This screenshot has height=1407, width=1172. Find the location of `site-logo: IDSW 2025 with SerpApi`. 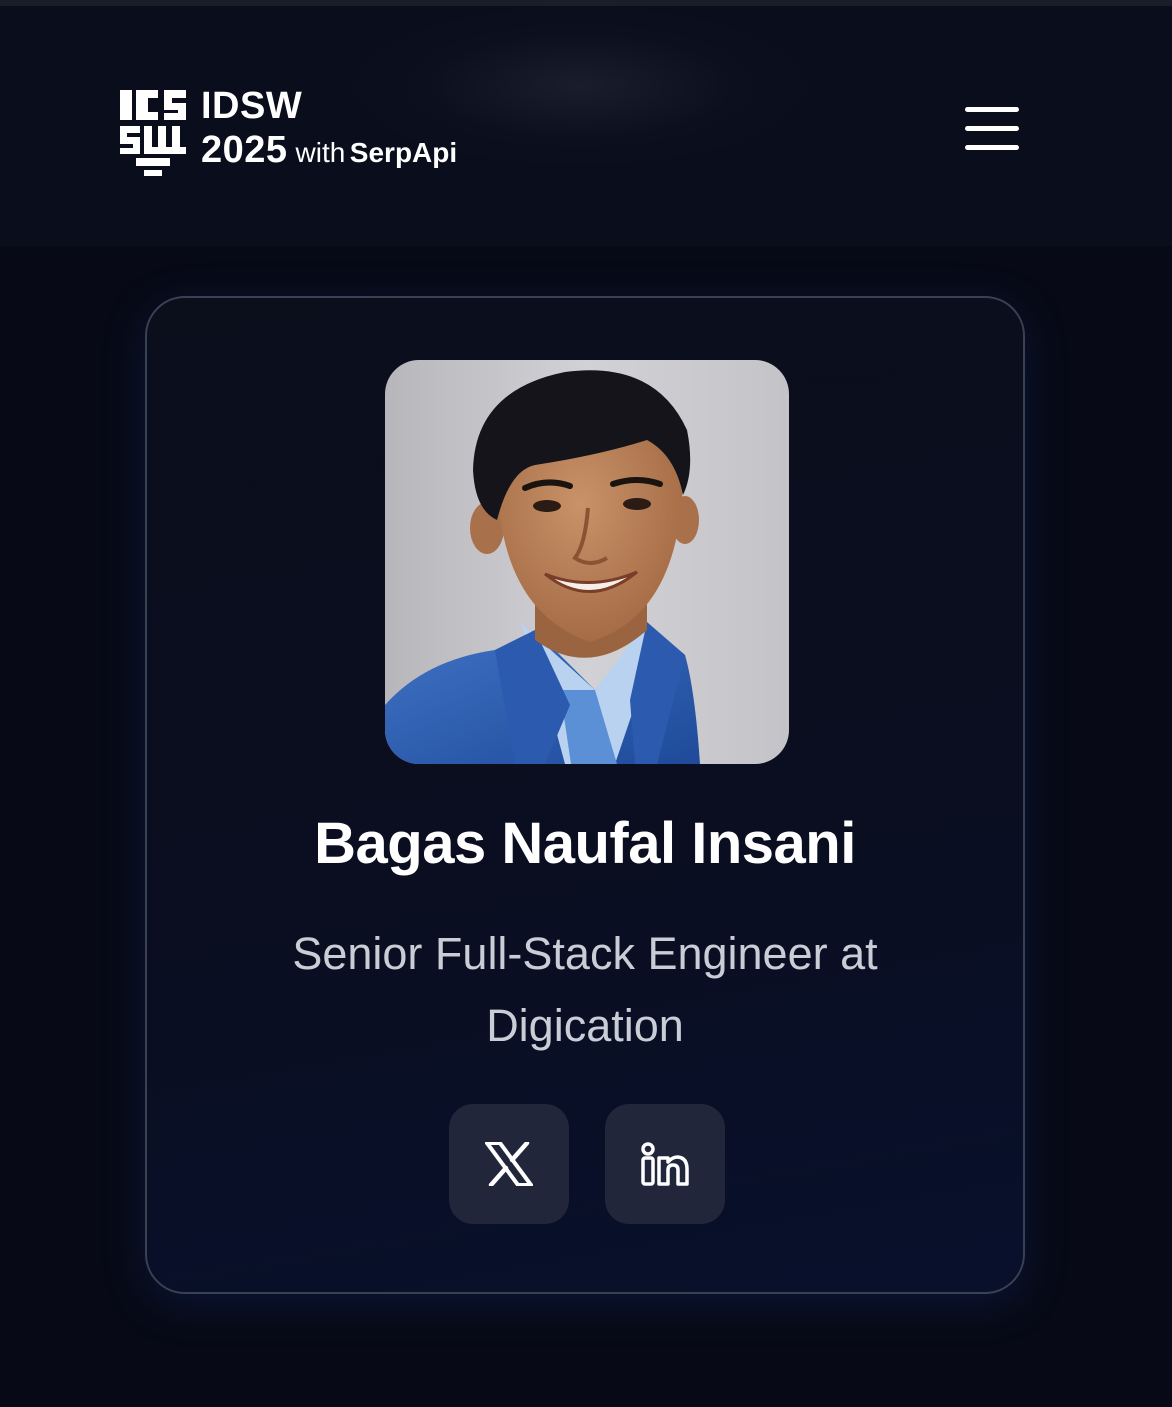

site-logo: IDSW 2025 with SerpApi is located at coordinates (288, 132).